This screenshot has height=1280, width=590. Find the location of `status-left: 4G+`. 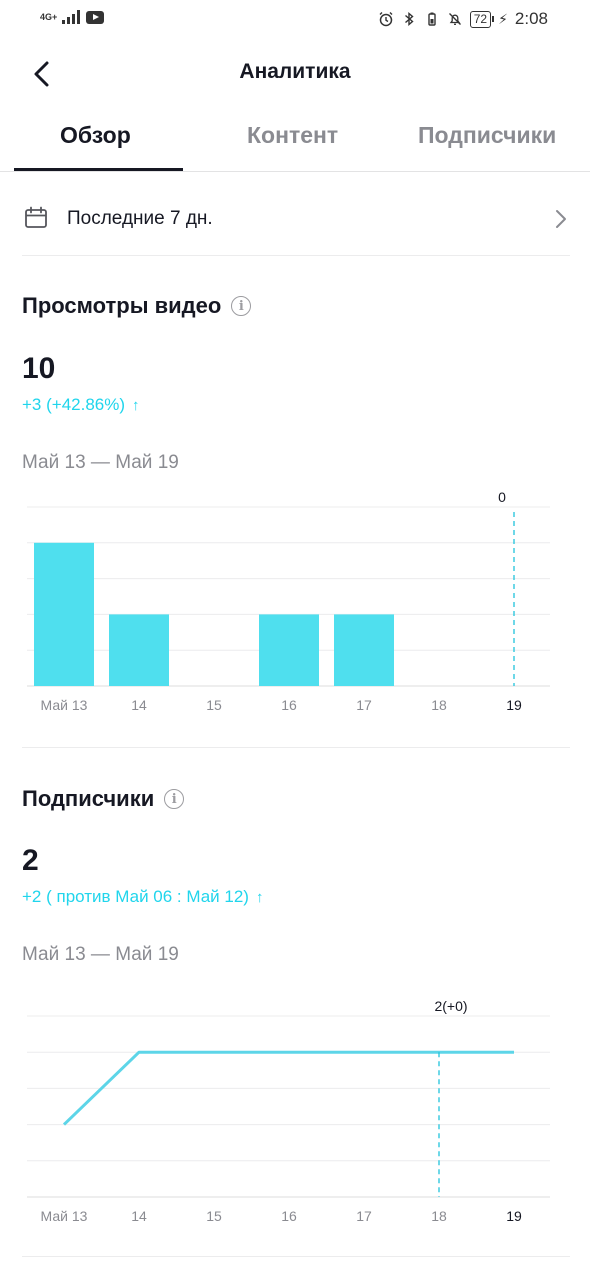

status-left: 4G+ is located at coordinates (72, 17).